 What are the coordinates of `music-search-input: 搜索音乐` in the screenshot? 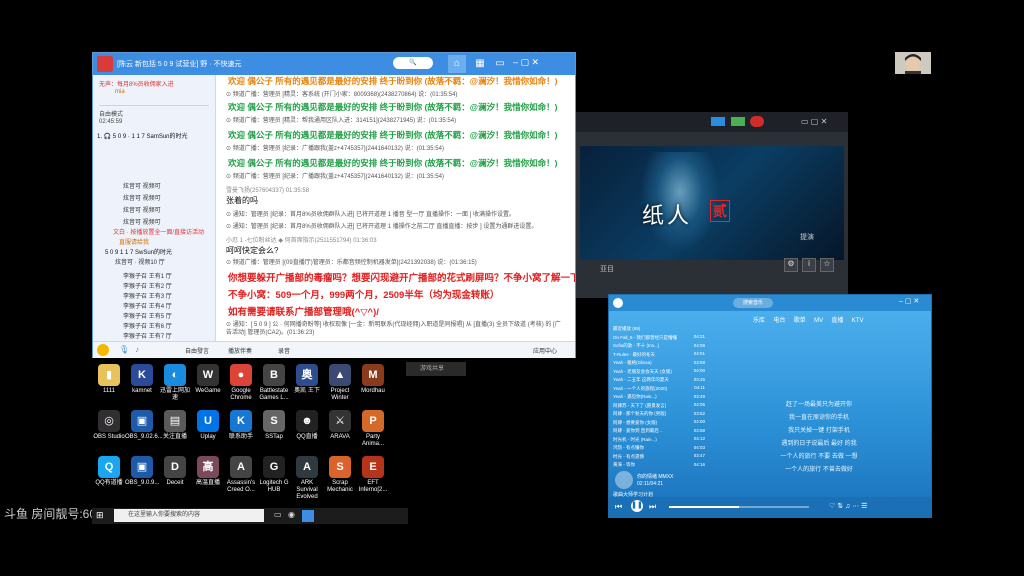 It's located at (753, 303).